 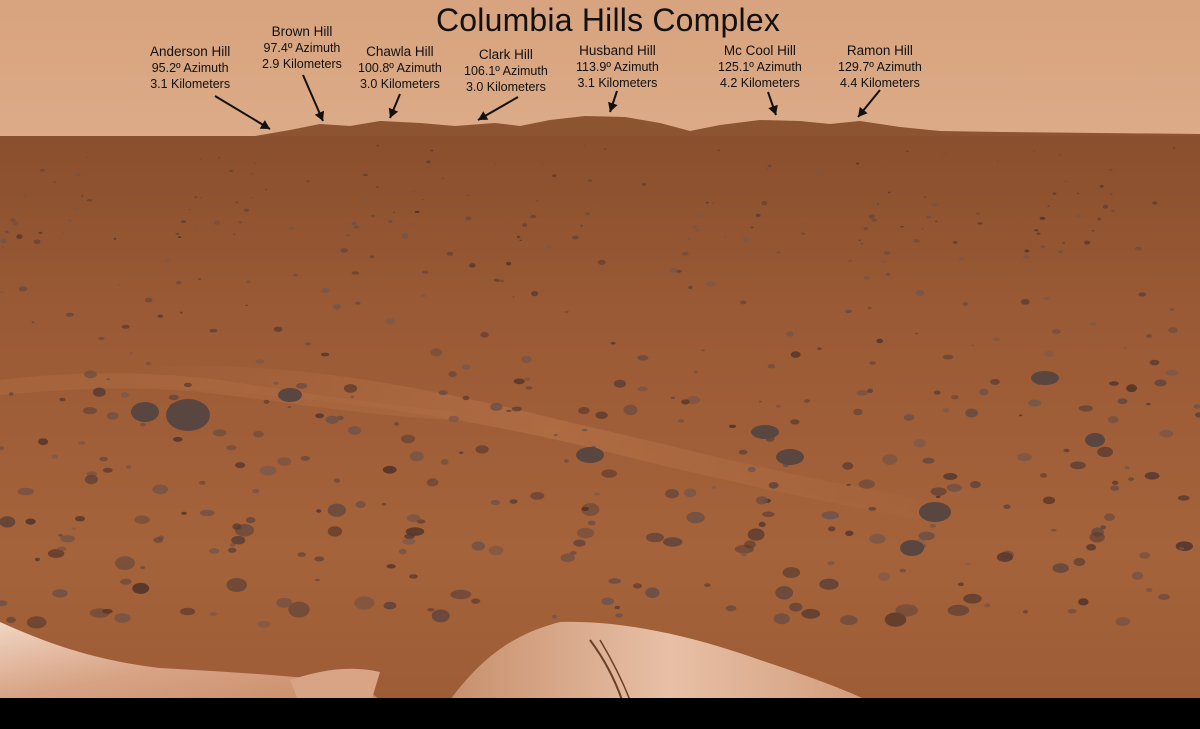 I want to click on hill-name: Brown Hill, so click(x=302, y=31).